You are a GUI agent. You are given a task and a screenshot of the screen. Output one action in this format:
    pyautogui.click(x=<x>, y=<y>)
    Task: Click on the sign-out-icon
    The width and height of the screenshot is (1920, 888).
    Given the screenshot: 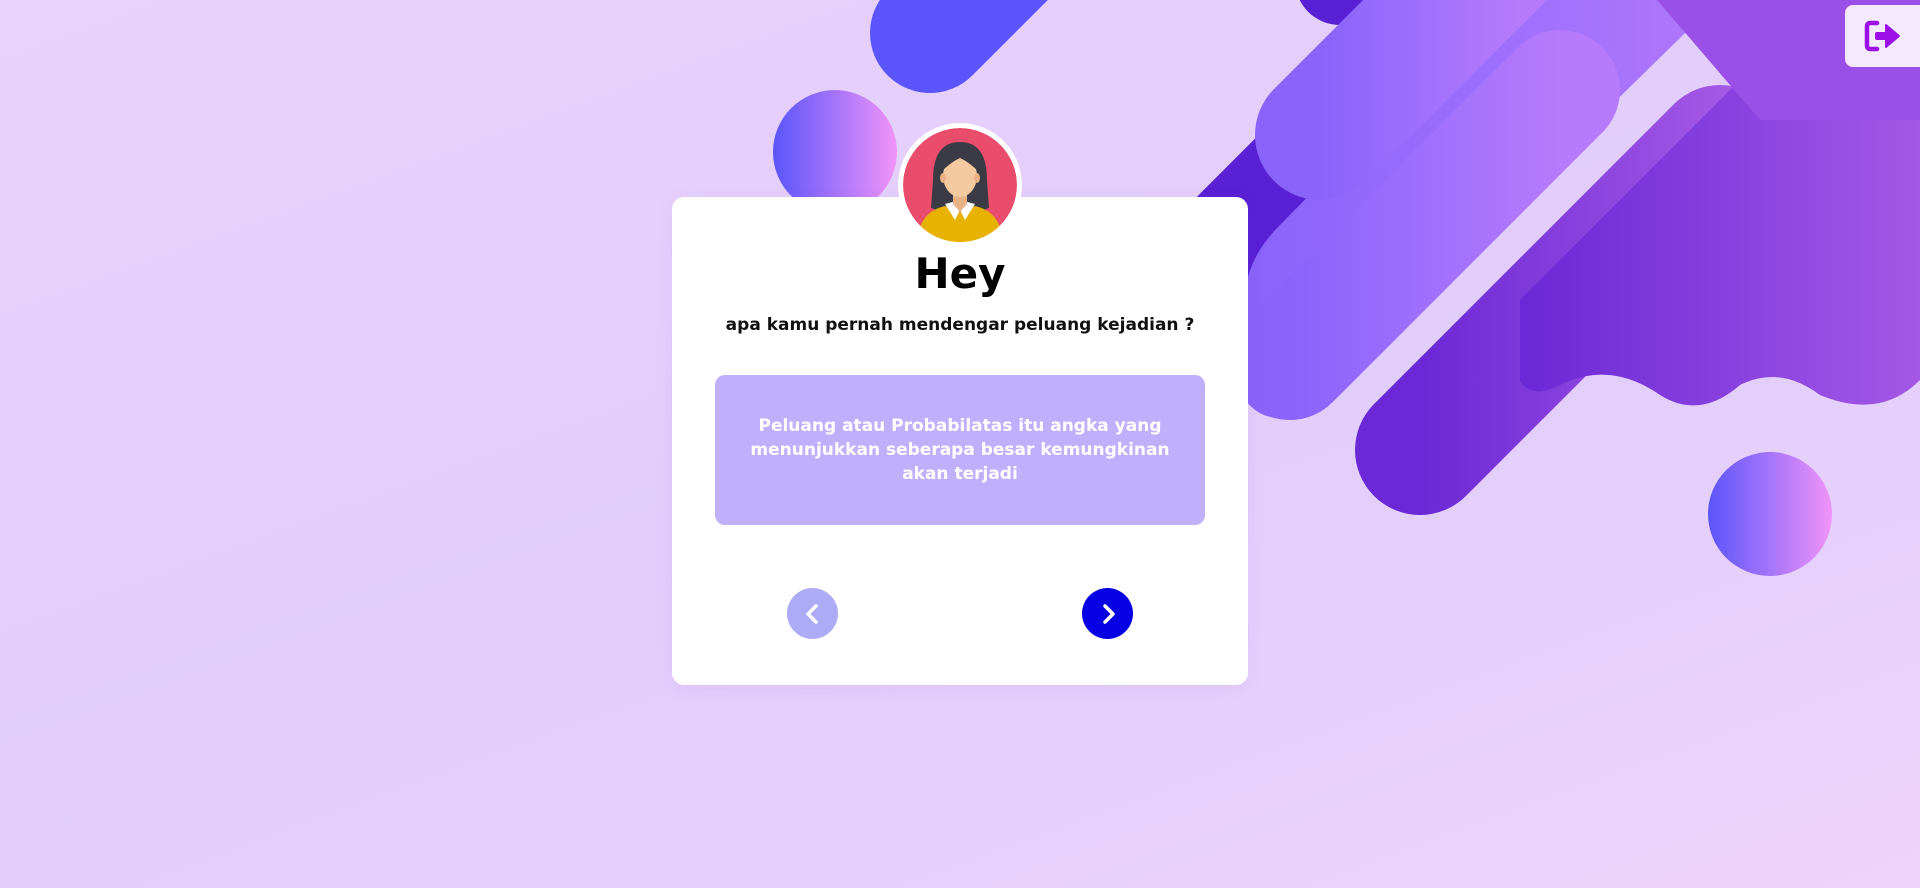 What is the action you would take?
    pyautogui.click(x=1882, y=36)
    